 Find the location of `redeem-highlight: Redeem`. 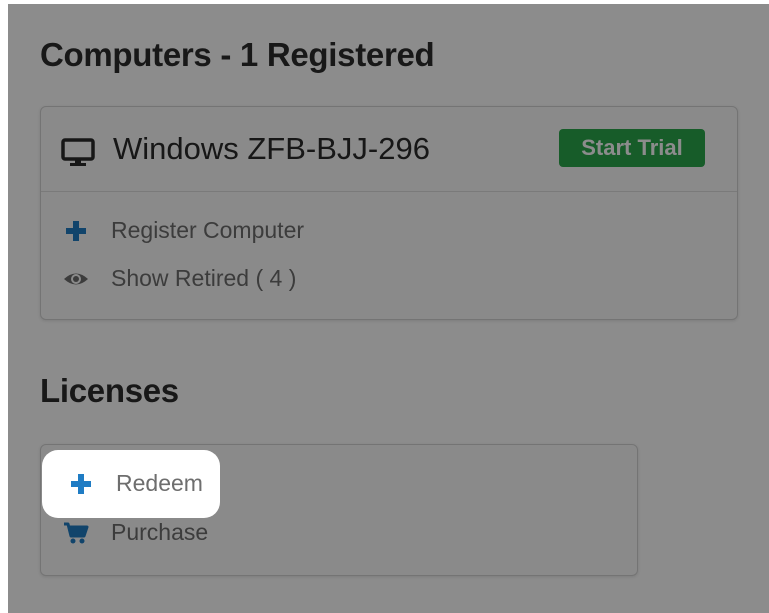

redeem-highlight: Redeem is located at coordinates (131, 484).